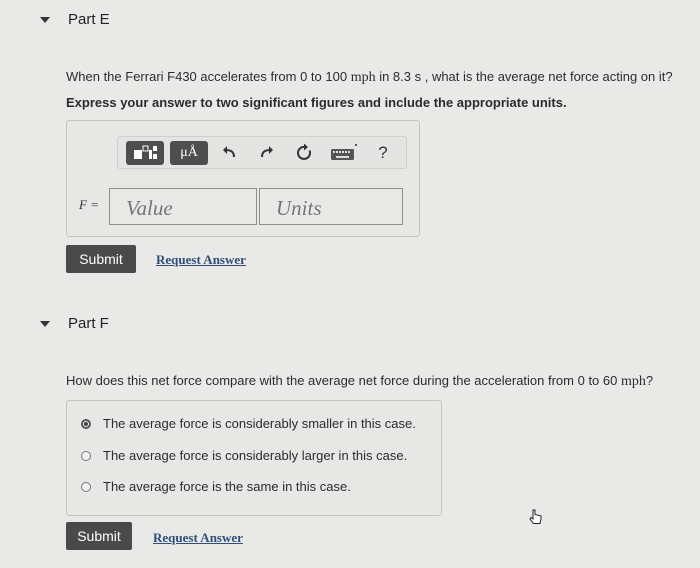 Image resolution: width=700 pixels, height=568 pixels. What do you see at coordinates (331, 206) in the screenshot?
I see `units-input` at bounding box center [331, 206].